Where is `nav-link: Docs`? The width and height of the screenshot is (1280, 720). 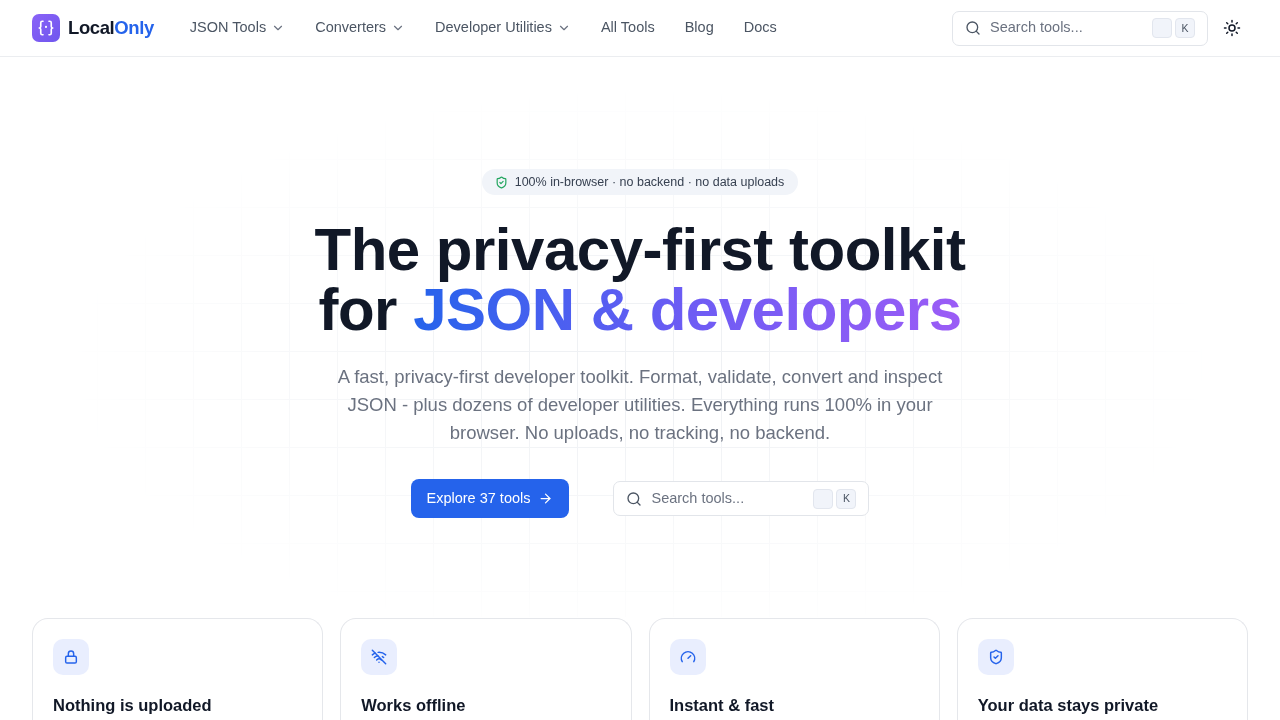
nav-link: Docs is located at coordinates (760, 28).